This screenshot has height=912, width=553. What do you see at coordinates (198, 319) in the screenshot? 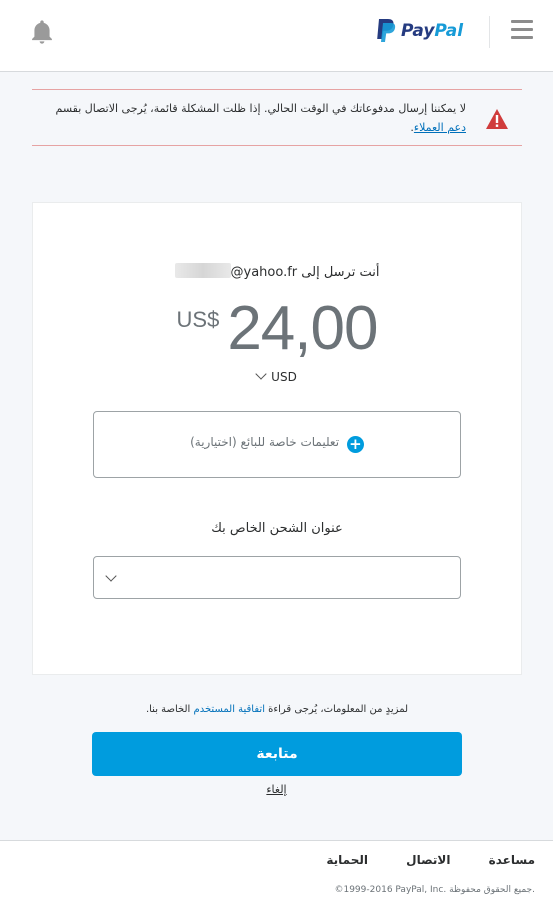
I see `currency-symbol: US$` at bounding box center [198, 319].